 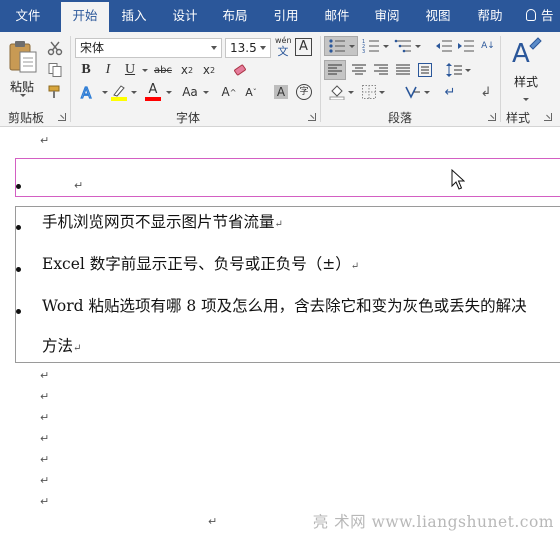 What do you see at coordinates (486, 92) in the screenshot?
I see `paragraph-extra-button: ↲` at bounding box center [486, 92].